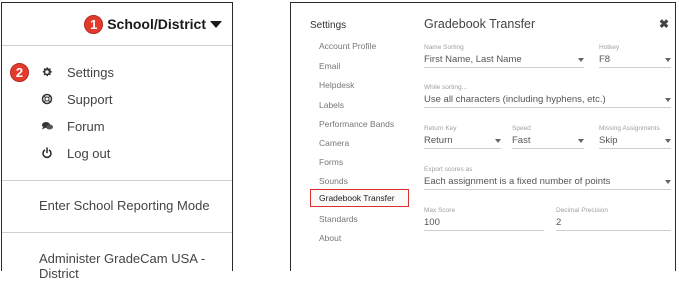 This screenshot has height=281, width=679. What do you see at coordinates (473, 59) in the screenshot?
I see `name-sorting-value: First Name, Last Name` at bounding box center [473, 59].